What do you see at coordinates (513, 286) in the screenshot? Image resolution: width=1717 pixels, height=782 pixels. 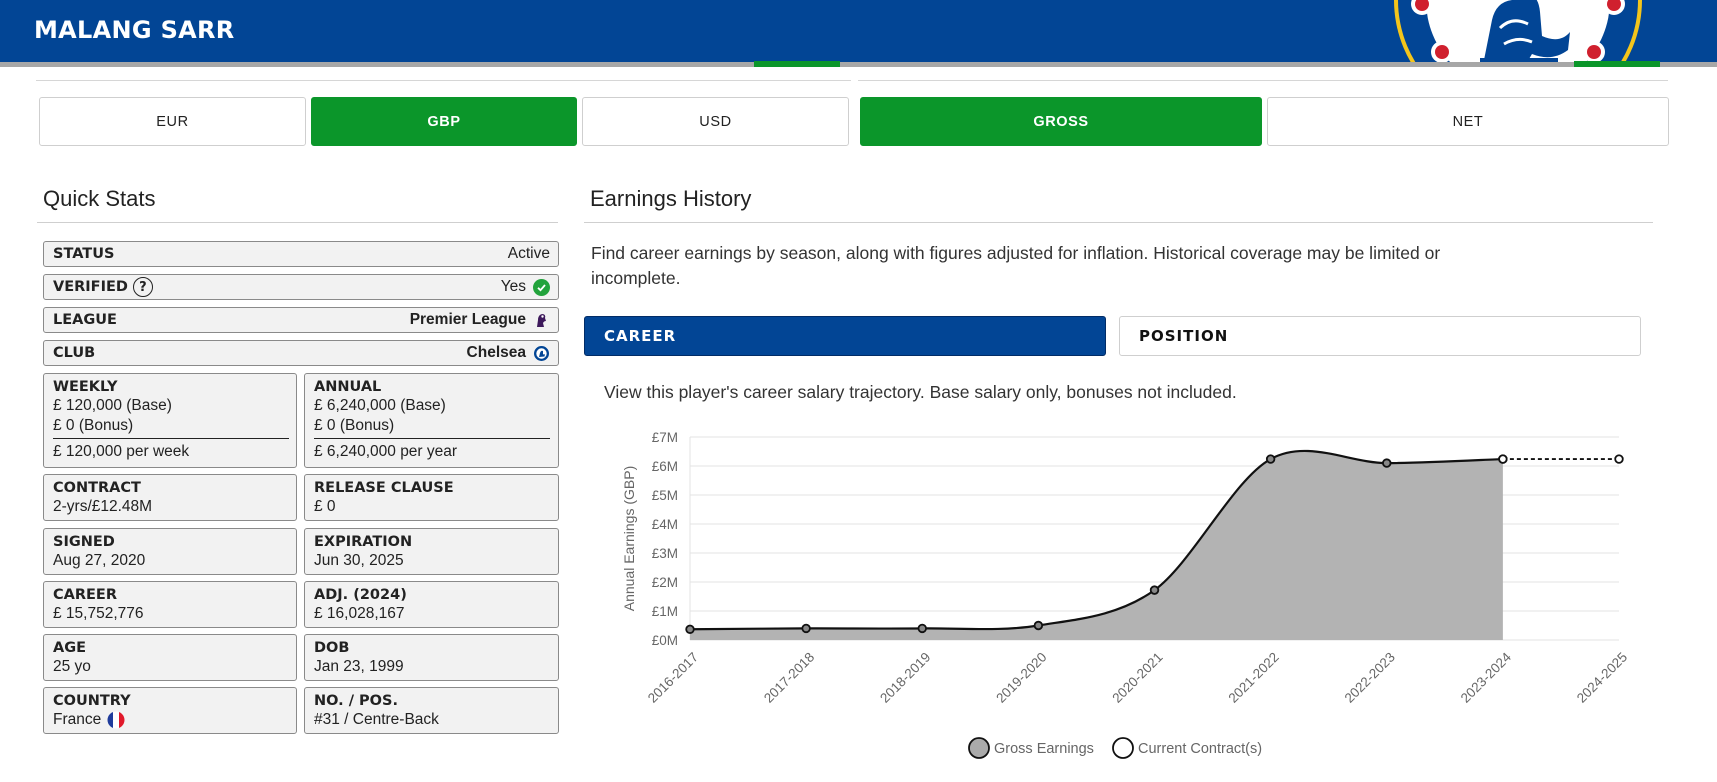 I see `verified-value: Yes` at bounding box center [513, 286].